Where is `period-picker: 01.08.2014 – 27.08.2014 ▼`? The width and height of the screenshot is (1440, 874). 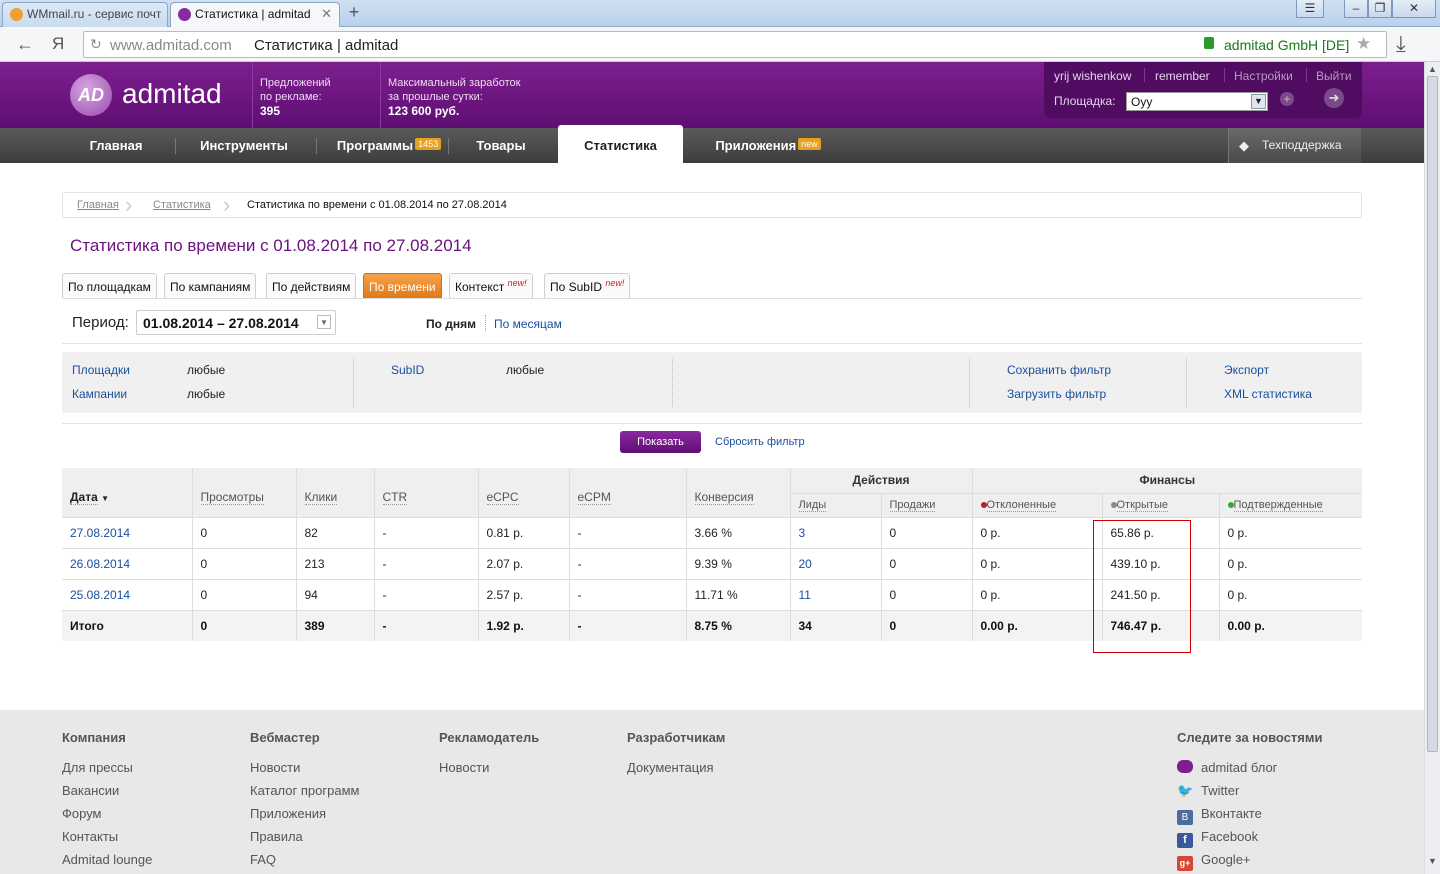 period-picker: 01.08.2014 – 27.08.2014 ▼ is located at coordinates (236, 322).